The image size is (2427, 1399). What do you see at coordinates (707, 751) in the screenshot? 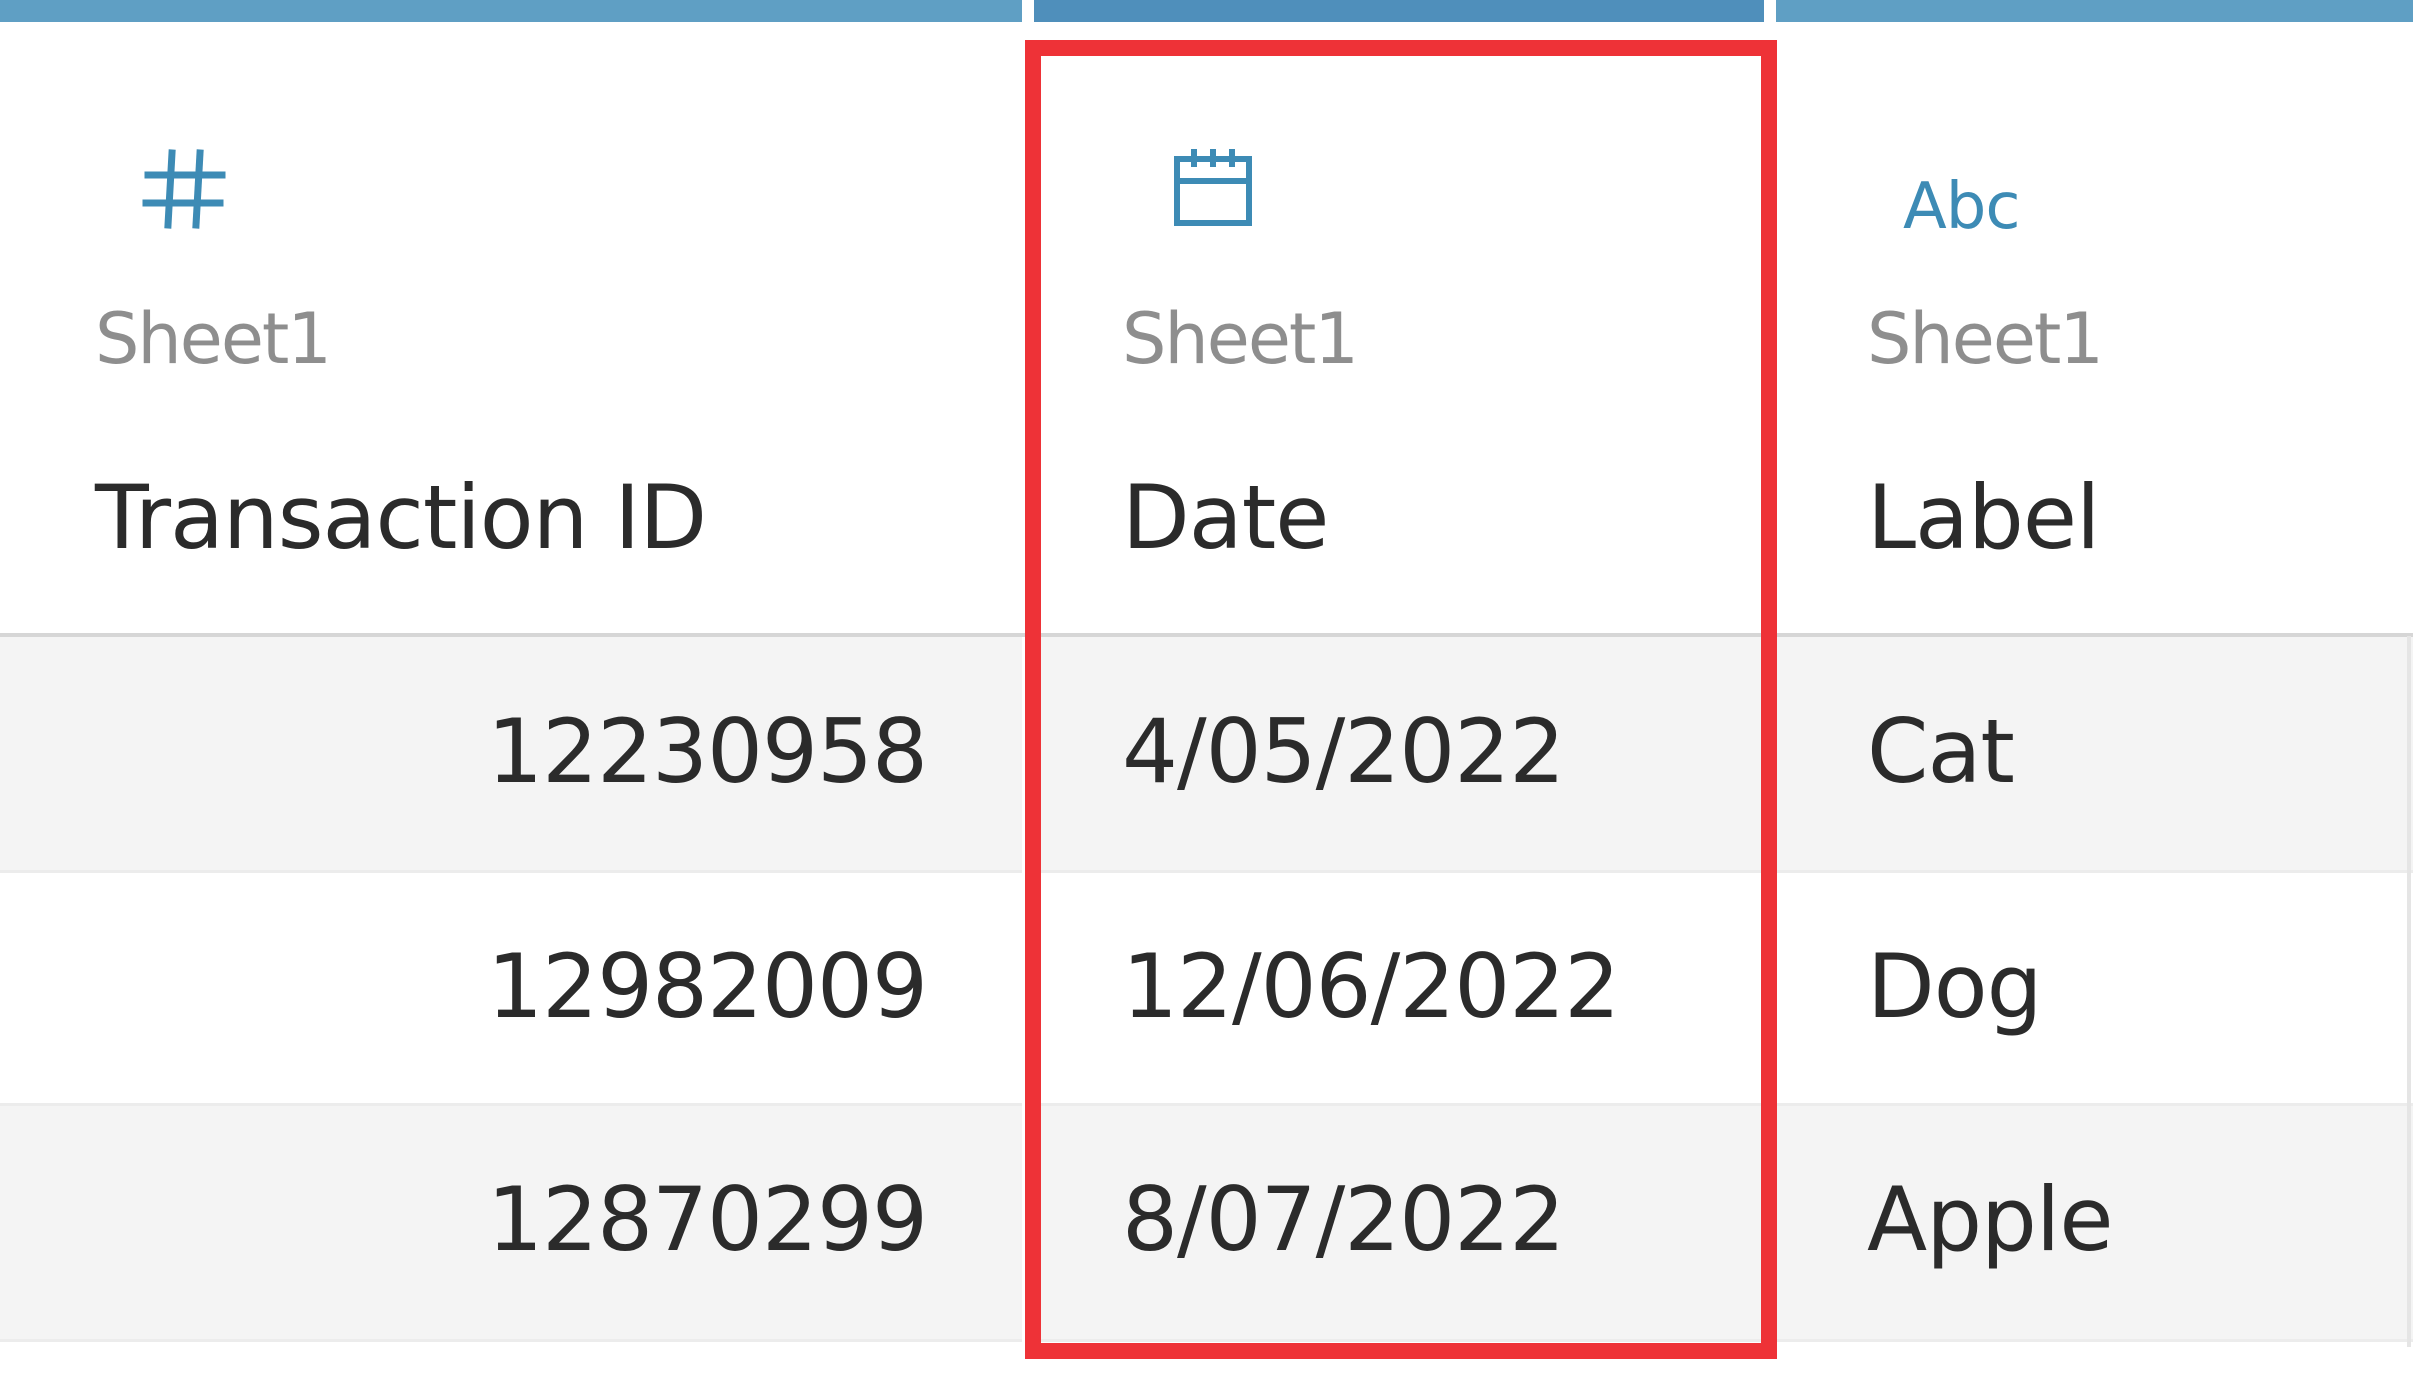
I see `cell-transaction-id: 12230958` at bounding box center [707, 751].